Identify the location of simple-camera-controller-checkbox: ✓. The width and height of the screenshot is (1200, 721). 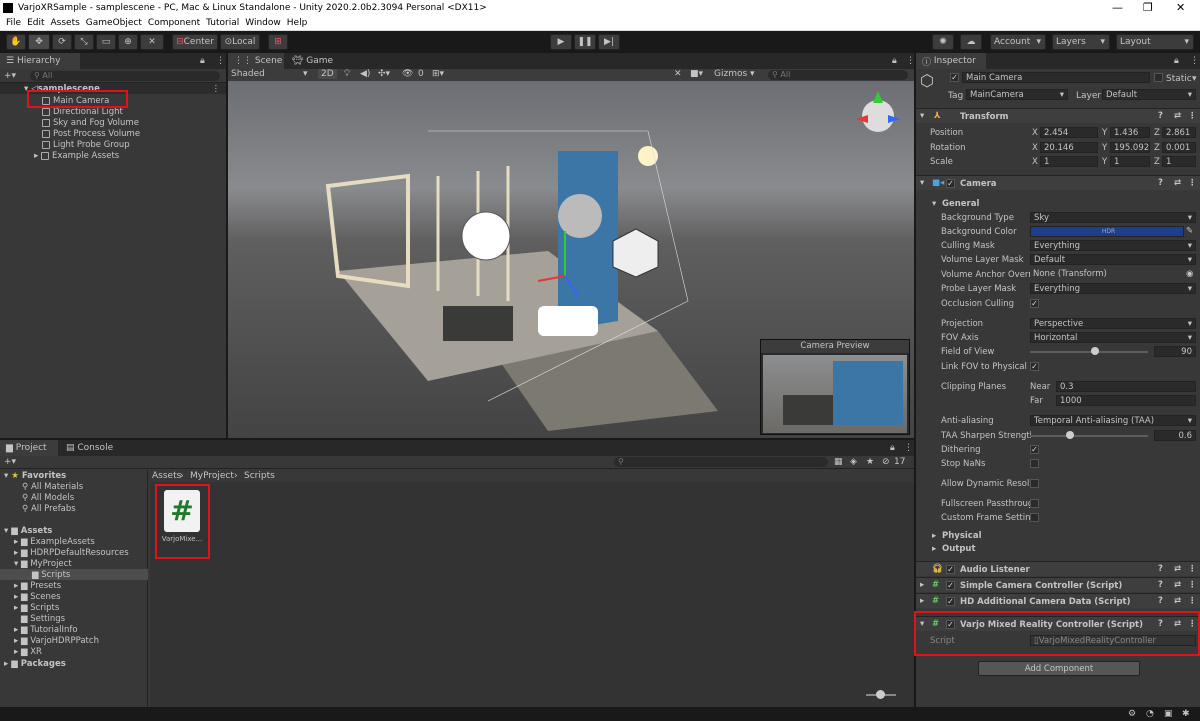
(950, 585).